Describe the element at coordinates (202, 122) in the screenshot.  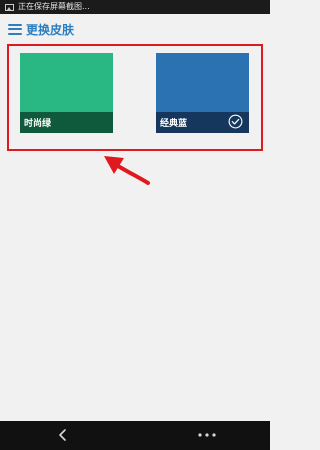
I see `skin-label-bar: 经典蓝` at that location.